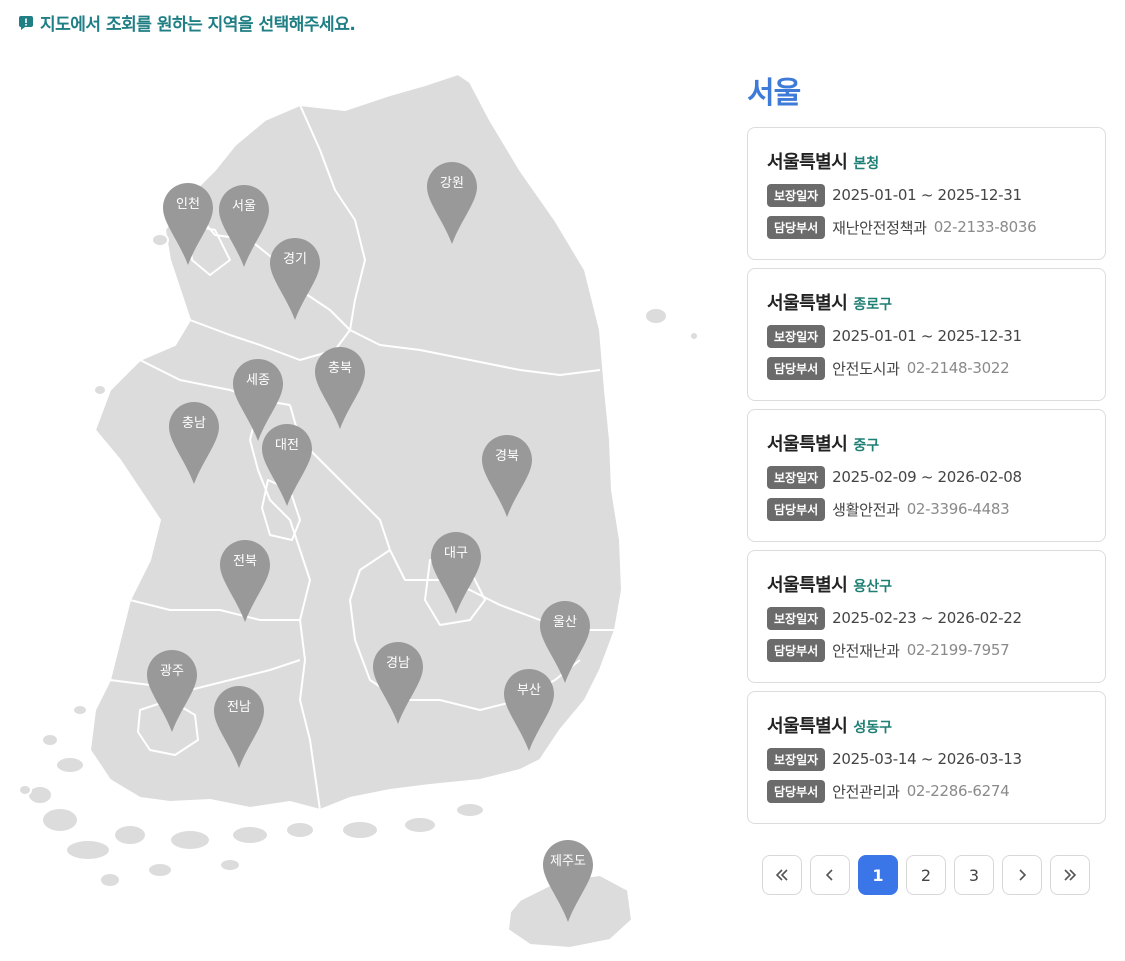 The width and height of the screenshot is (1125, 961). What do you see at coordinates (866, 509) in the screenshot?
I see `dept-value: 생활안전과` at bounding box center [866, 509].